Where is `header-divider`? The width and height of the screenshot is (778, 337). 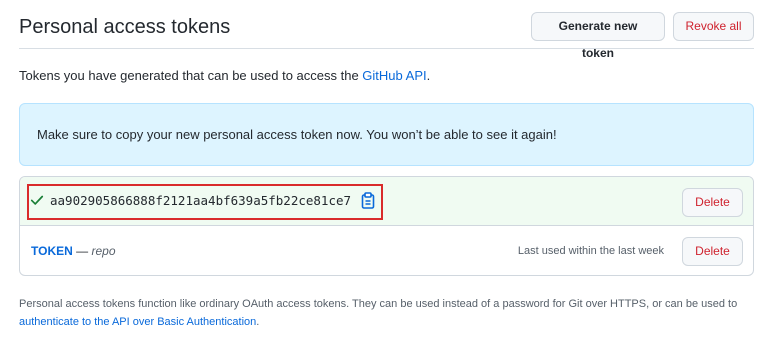 header-divider is located at coordinates (386, 48).